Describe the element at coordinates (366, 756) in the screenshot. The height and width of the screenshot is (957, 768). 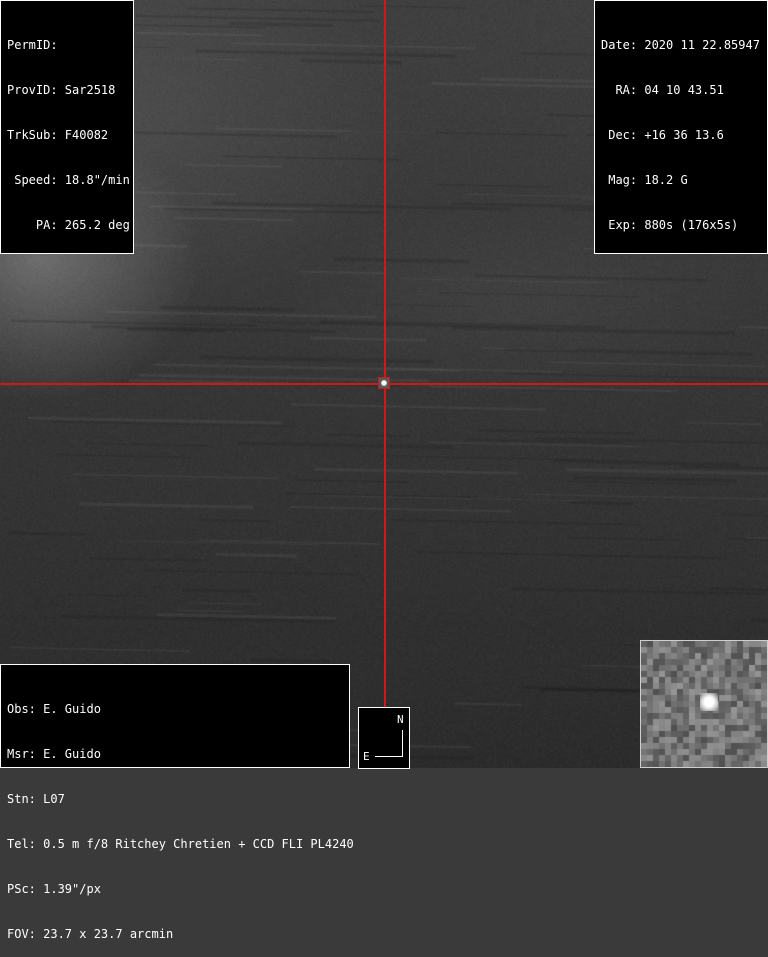
I see `east-label: E` at that location.